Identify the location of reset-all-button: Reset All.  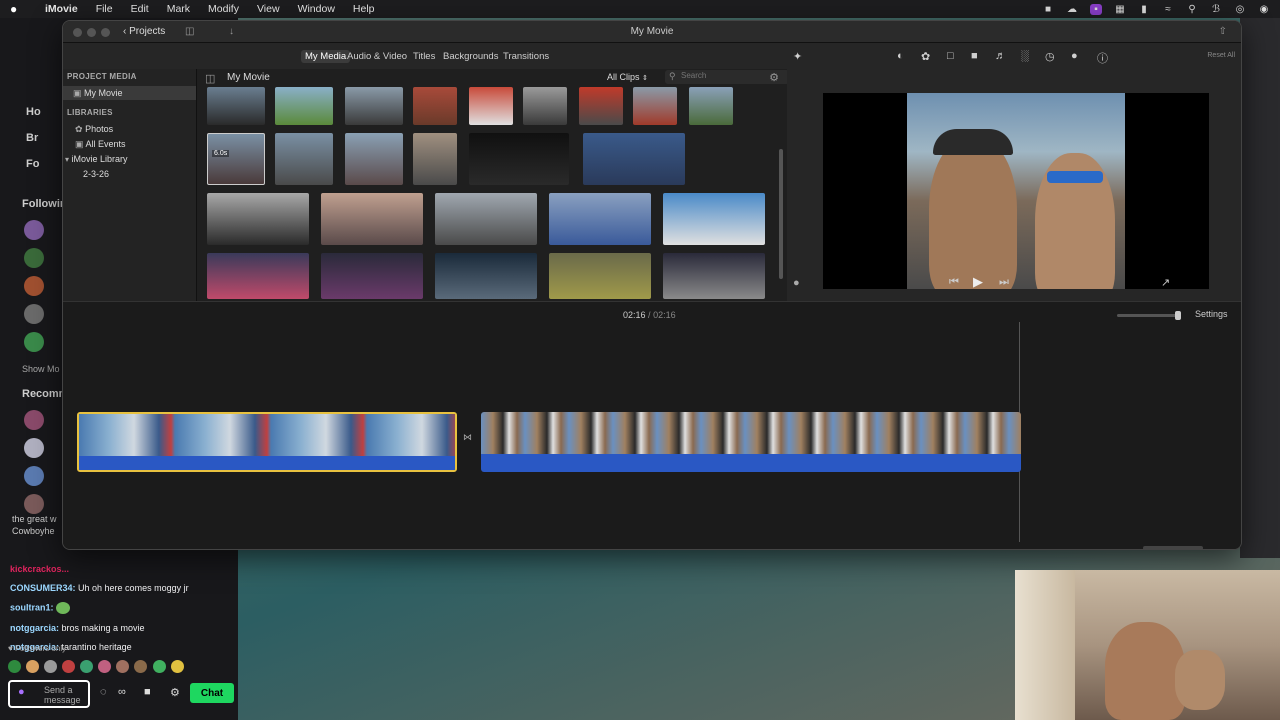
(1221, 55).